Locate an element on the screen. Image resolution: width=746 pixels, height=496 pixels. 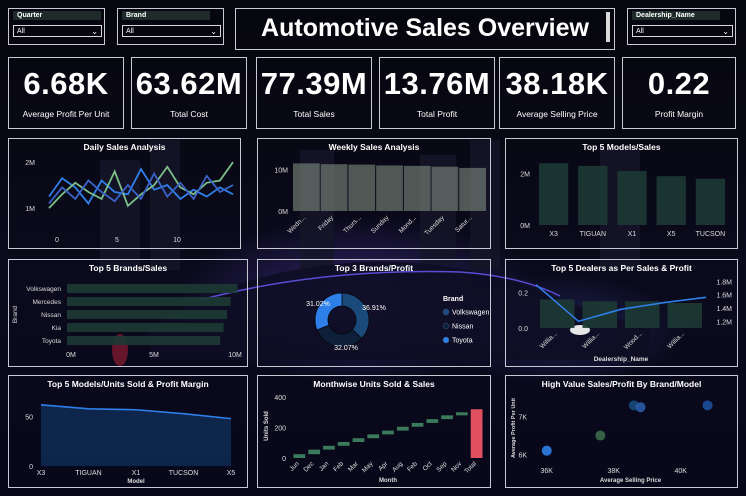
x-tick-label: May is located at coordinates (368, 467).